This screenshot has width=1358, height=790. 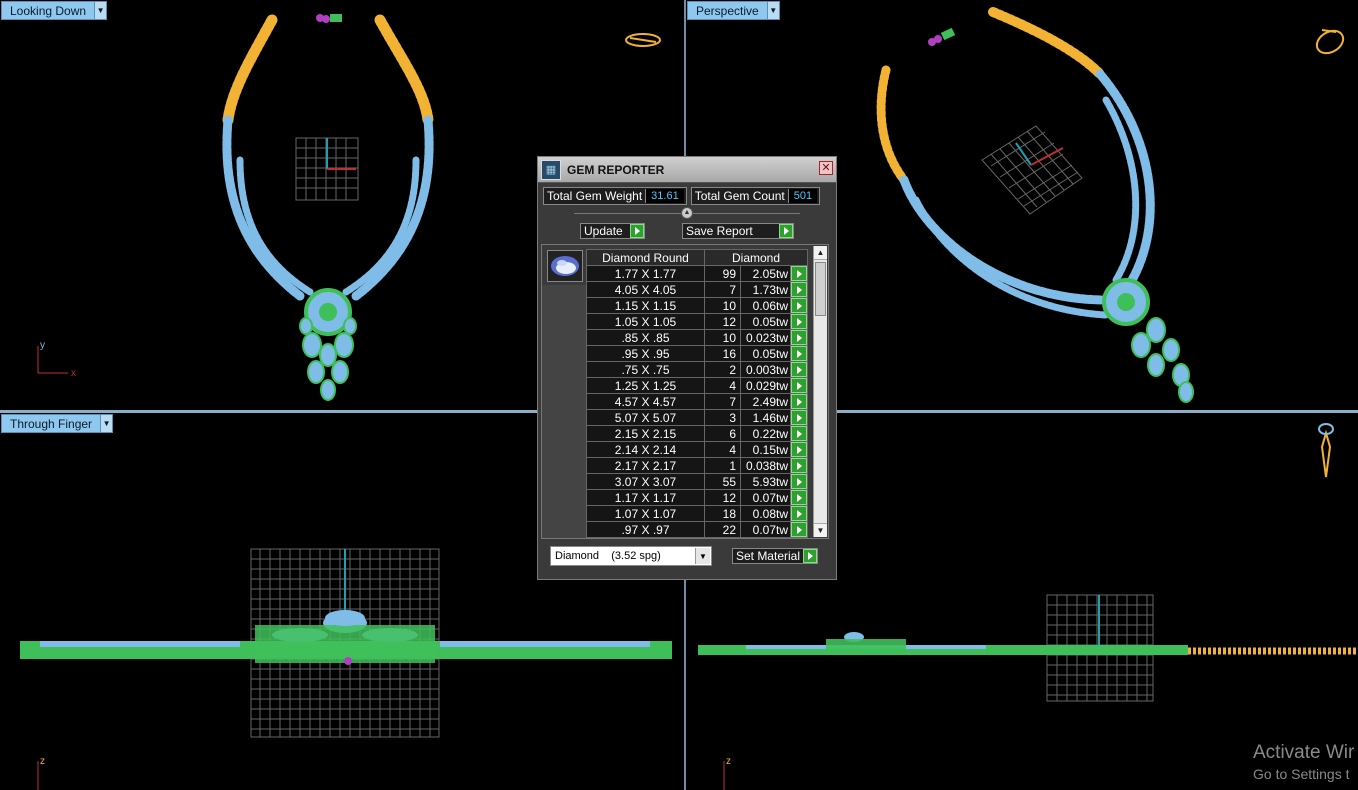 What do you see at coordinates (612, 231) in the screenshot?
I see `update-button: Update` at bounding box center [612, 231].